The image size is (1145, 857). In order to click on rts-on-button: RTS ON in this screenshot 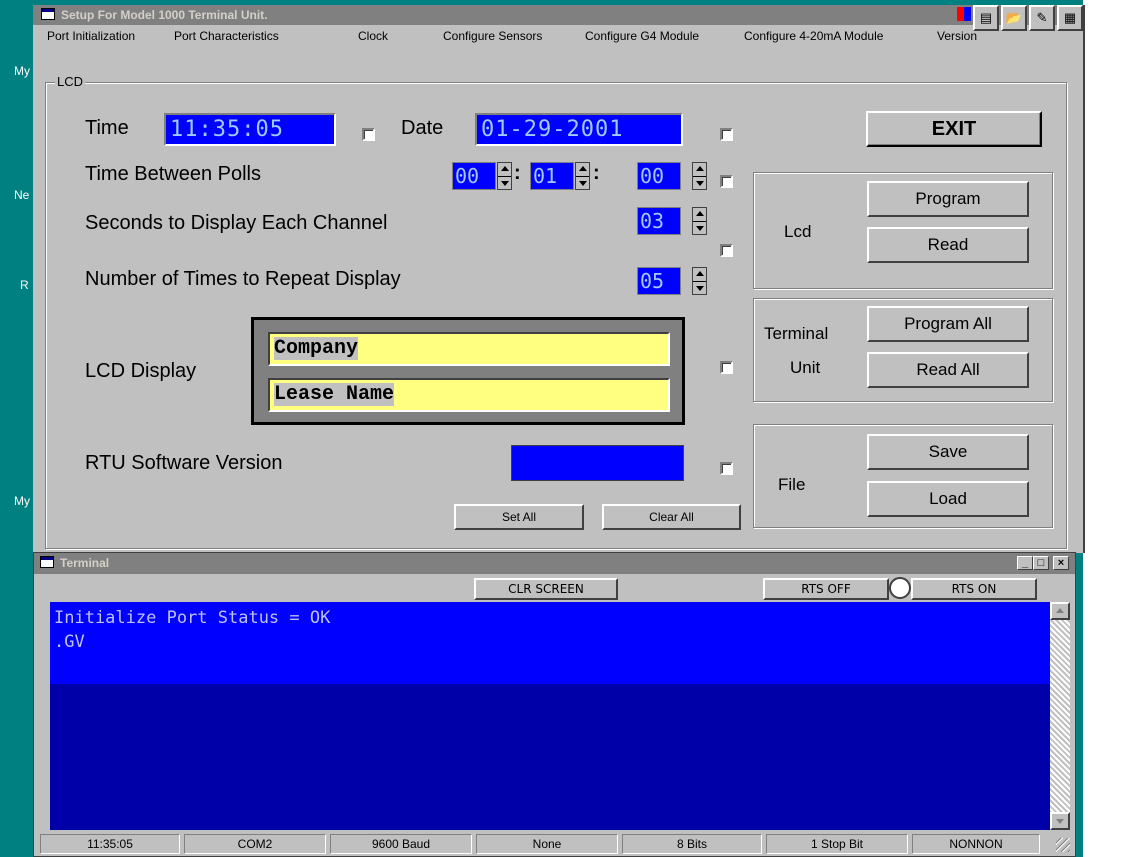, I will do `click(974, 589)`.